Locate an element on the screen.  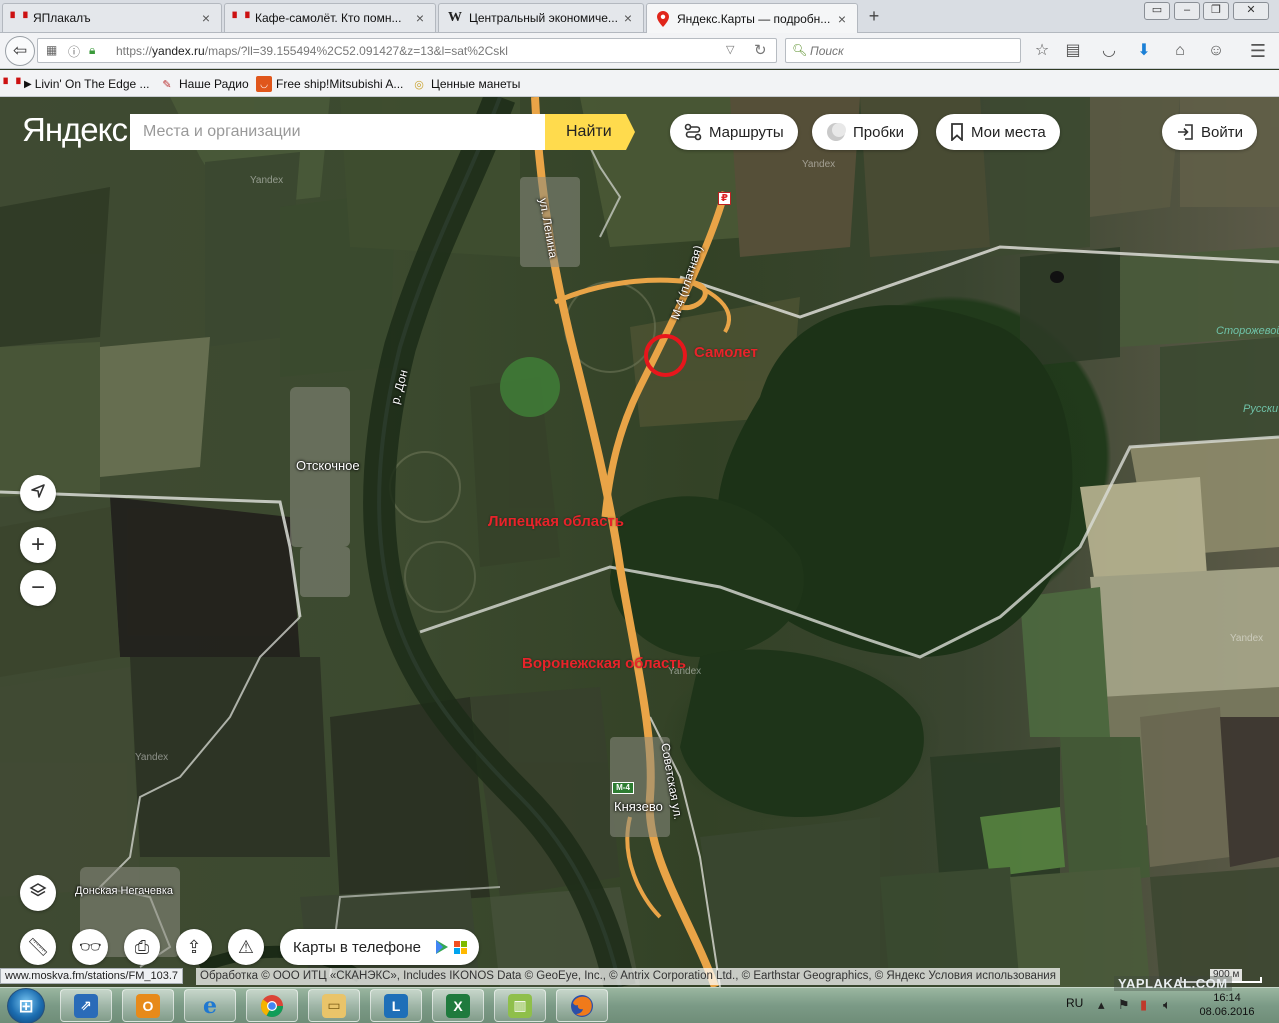
taskbar-app-8: ▥ is located at coordinates (520, 1005).